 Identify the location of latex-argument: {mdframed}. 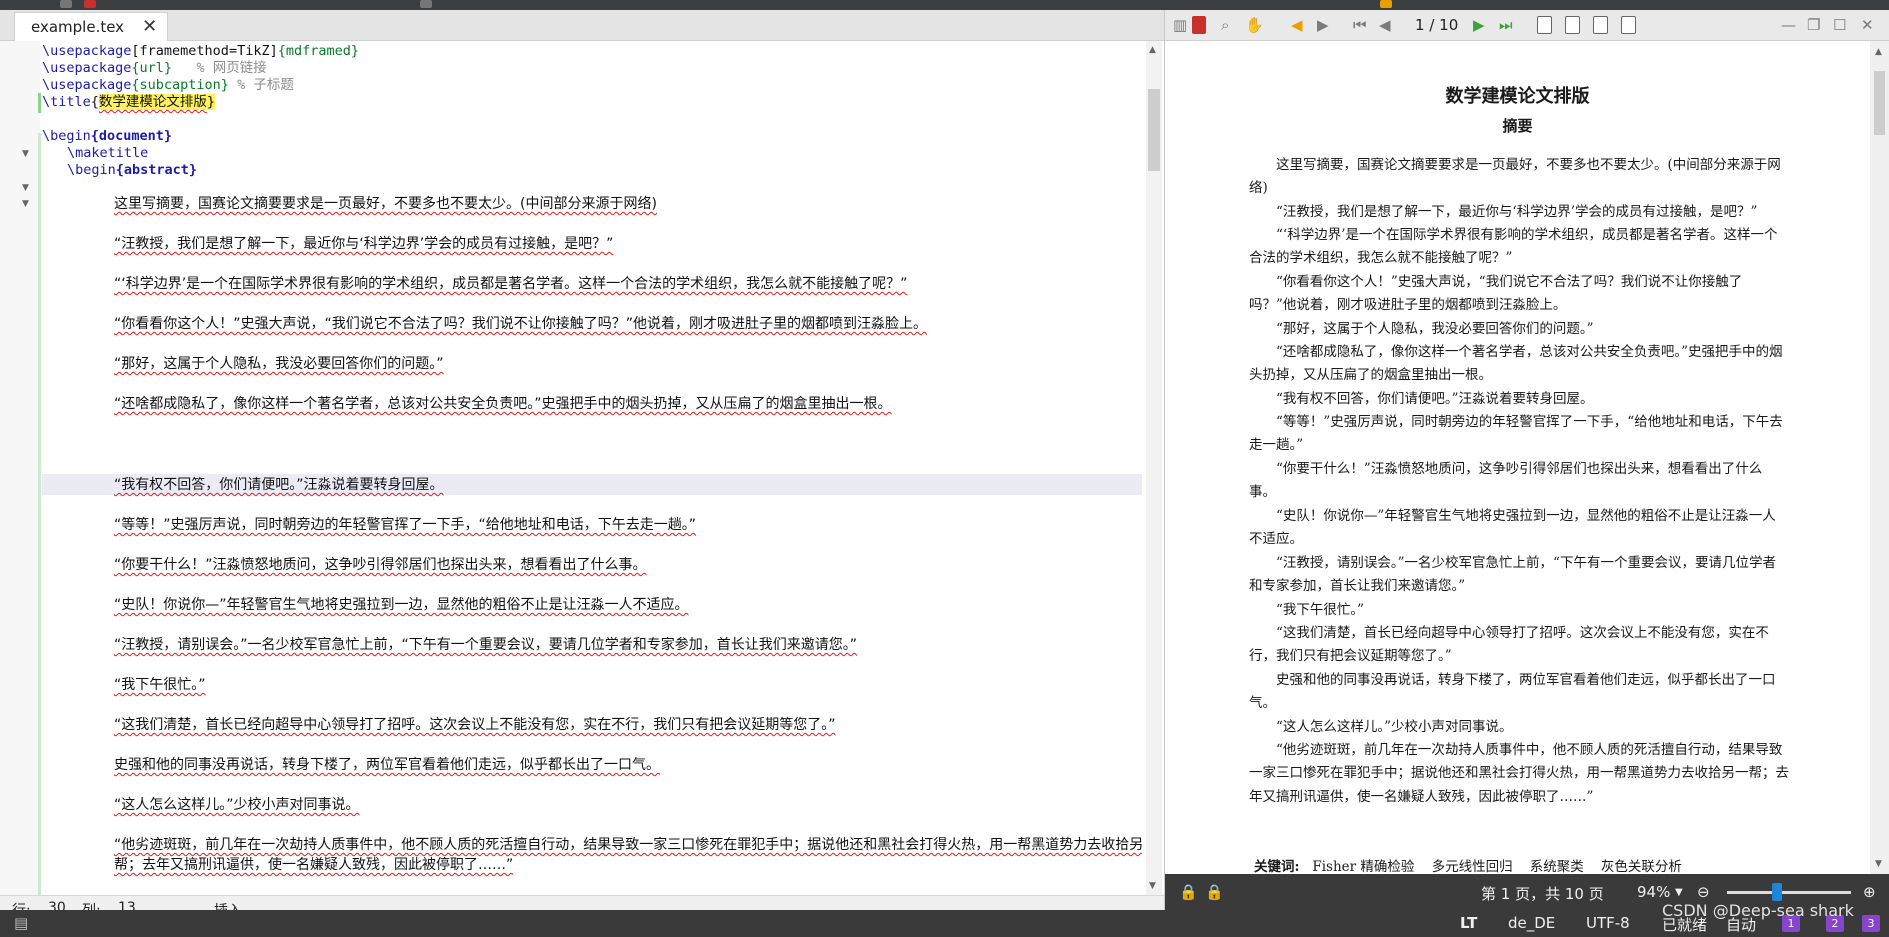
(318, 51).